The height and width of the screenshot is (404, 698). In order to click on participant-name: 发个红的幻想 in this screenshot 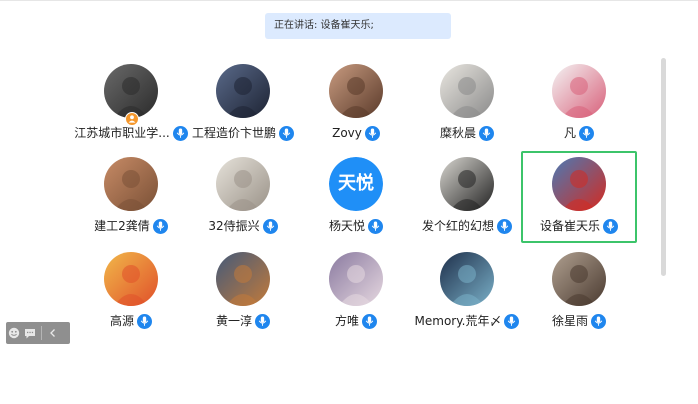, I will do `click(457, 226)`.